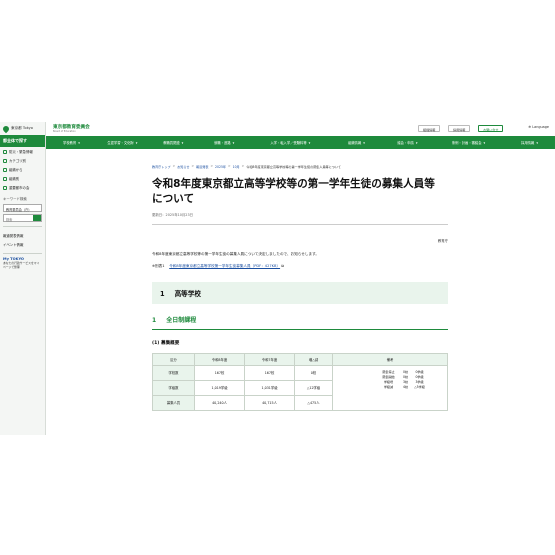 The image size is (555, 555). Describe the element at coordinates (166, 343) in the screenshot. I see `recruitment-overview-heading: (1) 募集概要` at that location.